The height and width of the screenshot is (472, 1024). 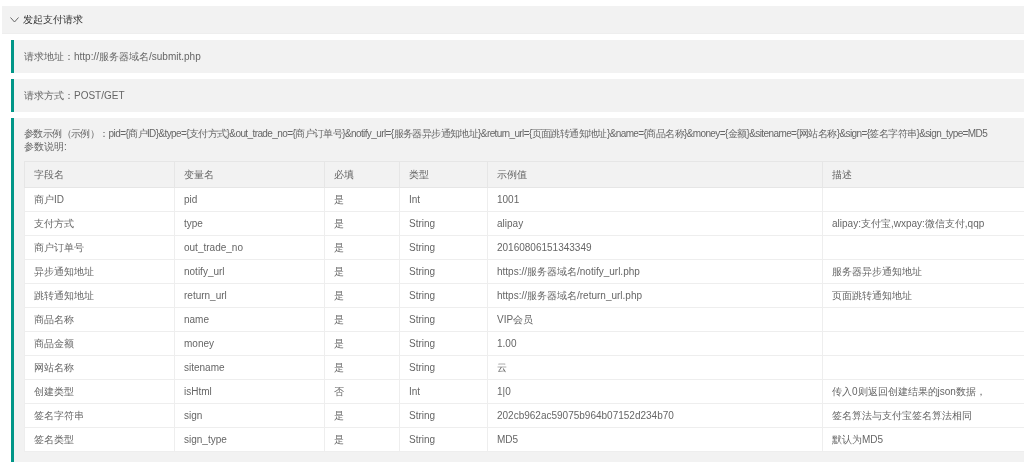 I want to click on table-cell: 商户订单号, so click(x=99, y=247).